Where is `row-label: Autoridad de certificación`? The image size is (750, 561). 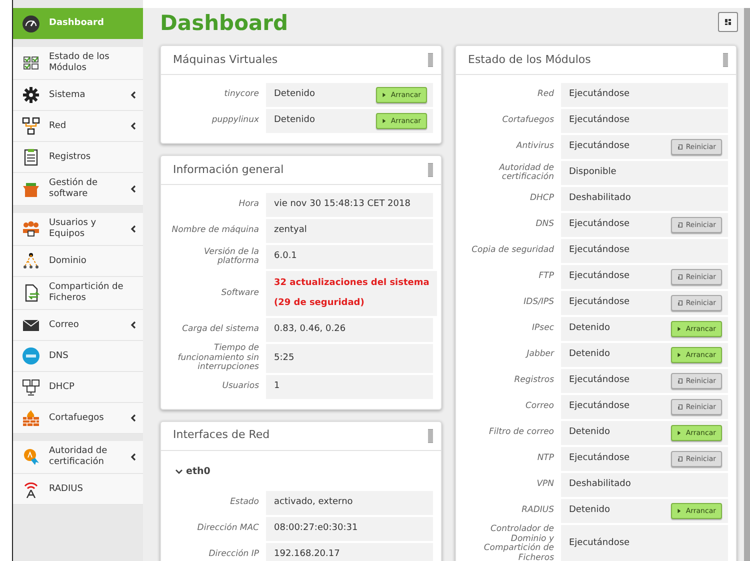
row-label: Autoridad de certificación is located at coordinates (526, 173).